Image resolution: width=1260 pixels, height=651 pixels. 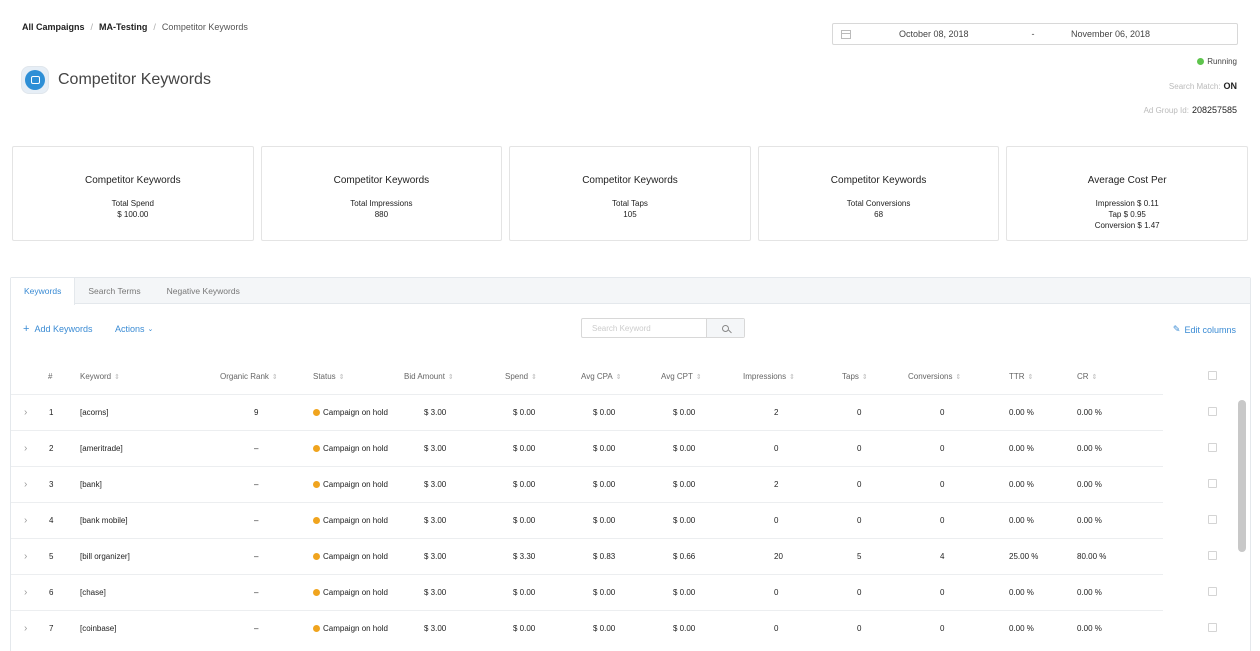 What do you see at coordinates (203, 290) in the screenshot?
I see `tab-negative-keywords: Negative Keywords` at bounding box center [203, 290].